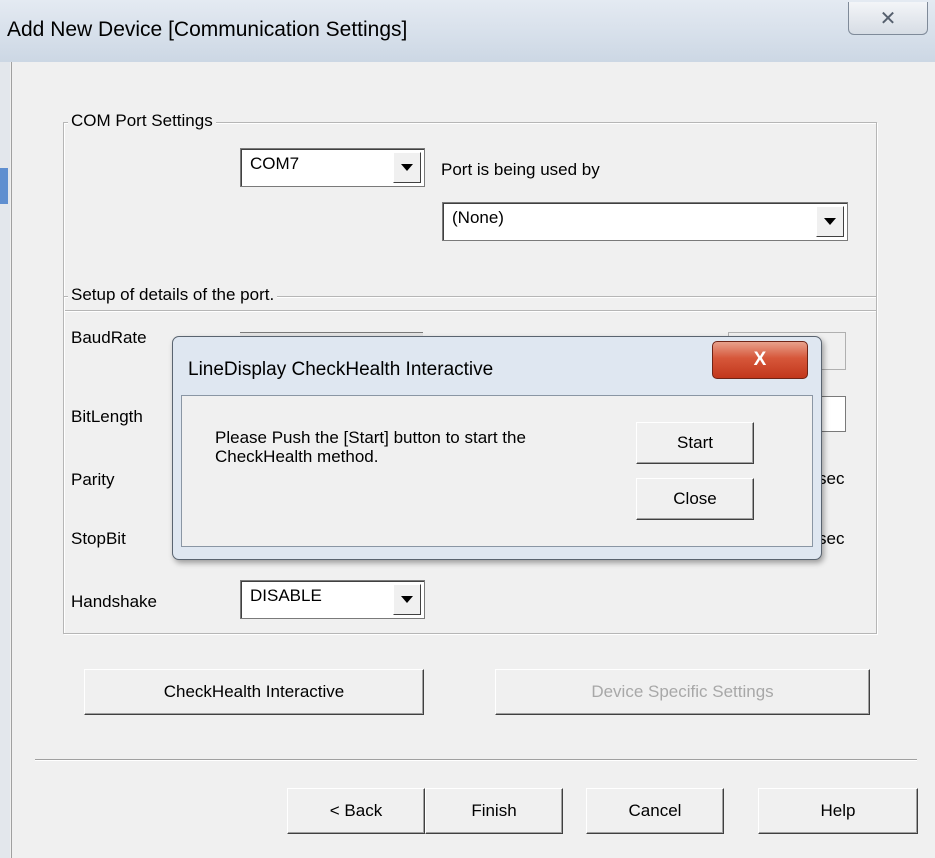 This screenshot has width=935, height=858. Describe the element at coordinates (655, 811) in the screenshot. I see `cancel-button: Cancel` at that location.